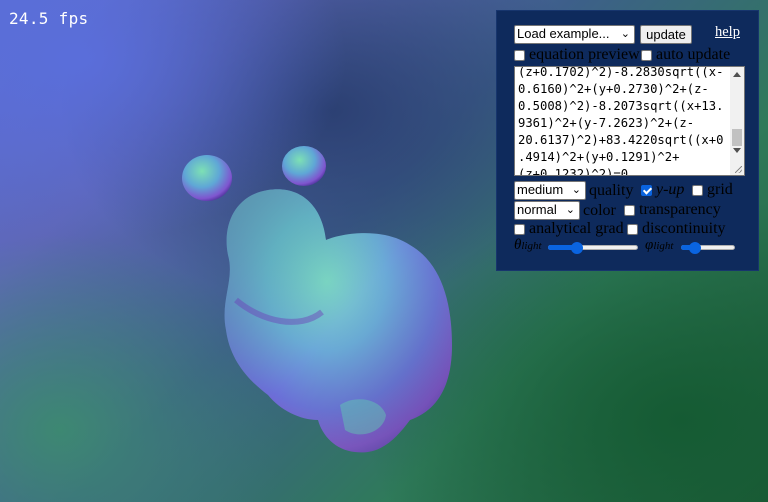 This screenshot has width=768, height=502. Describe the element at coordinates (519, 229) in the screenshot. I see `analytical-grad-checkbox` at that location.